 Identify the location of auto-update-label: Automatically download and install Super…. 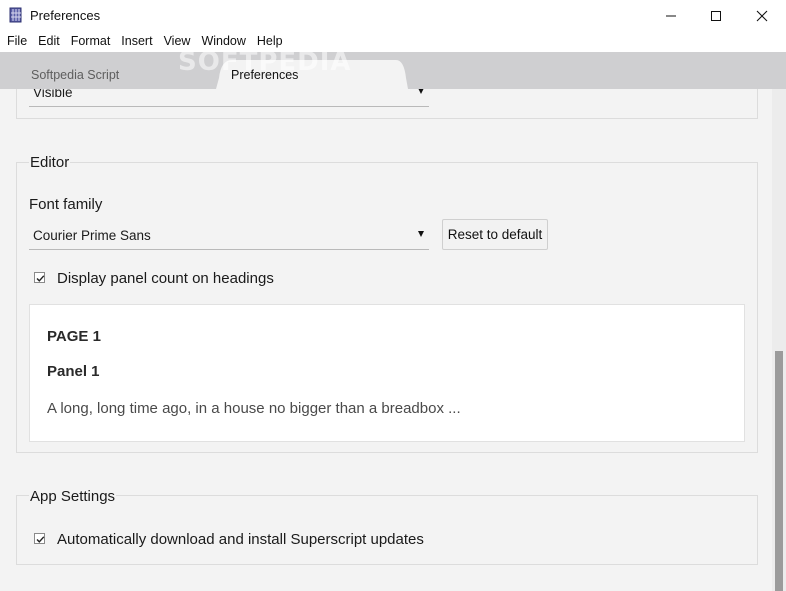
(240, 539).